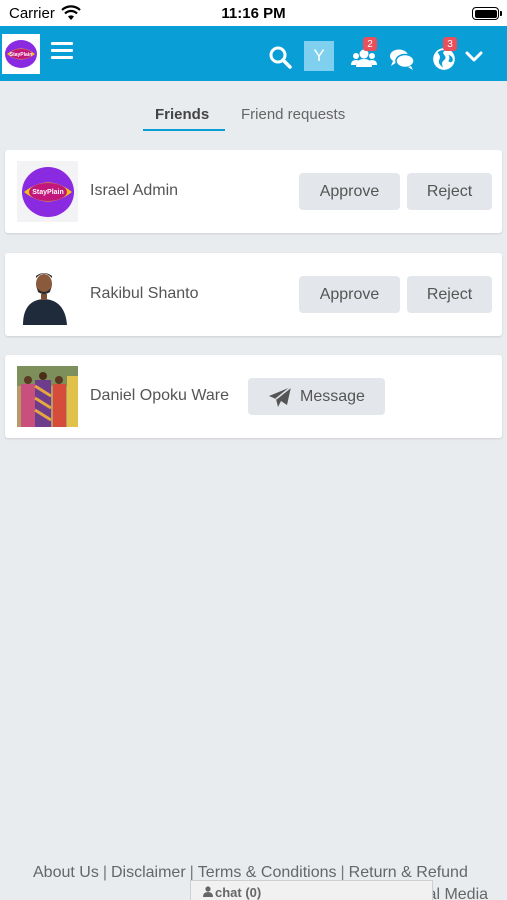  What do you see at coordinates (253, 294) in the screenshot?
I see `friend-card: Rakibul Shanto Approve Reject` at bounding box center [253, 294].